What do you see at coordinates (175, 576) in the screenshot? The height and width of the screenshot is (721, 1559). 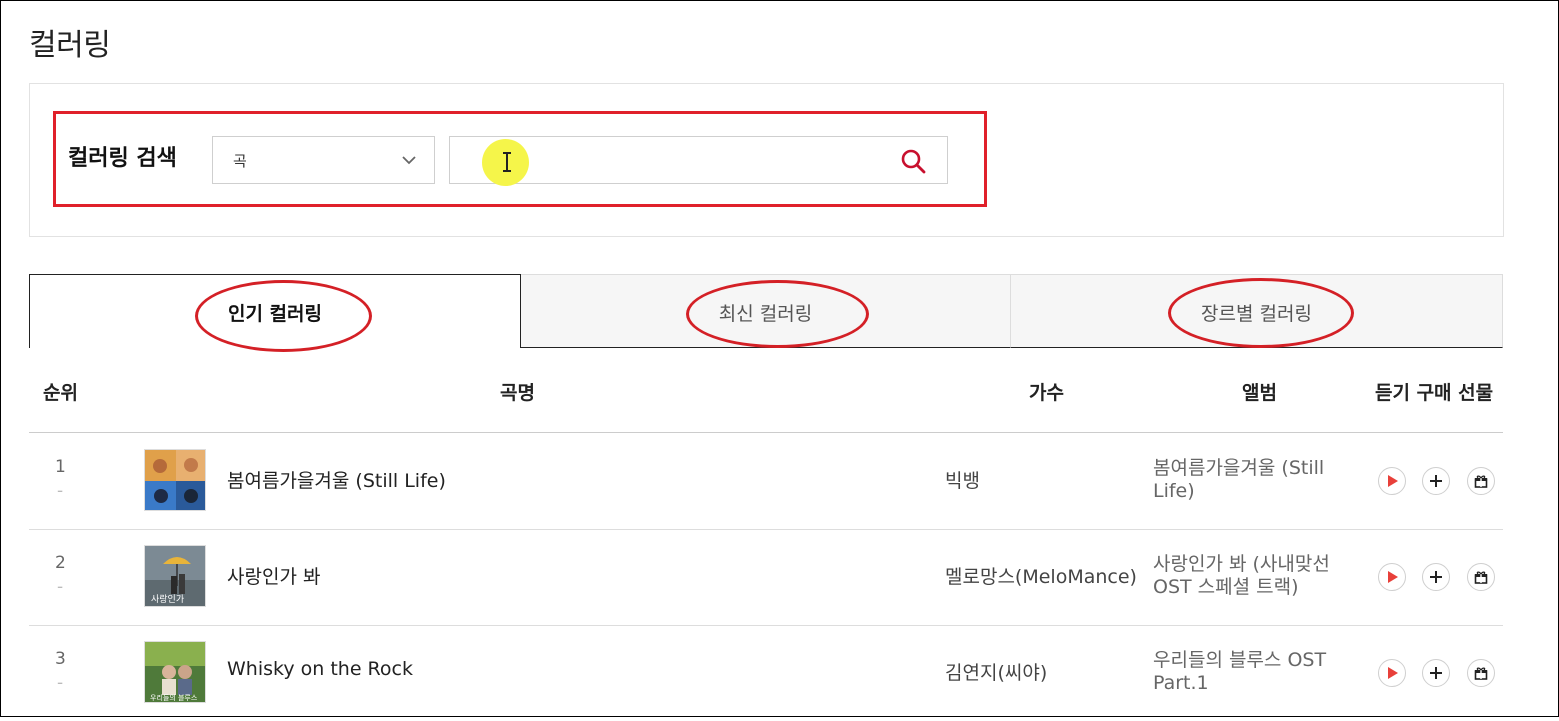 I see `album-art-thumbnail: 사랑인가` at bounding box center [175, 576].